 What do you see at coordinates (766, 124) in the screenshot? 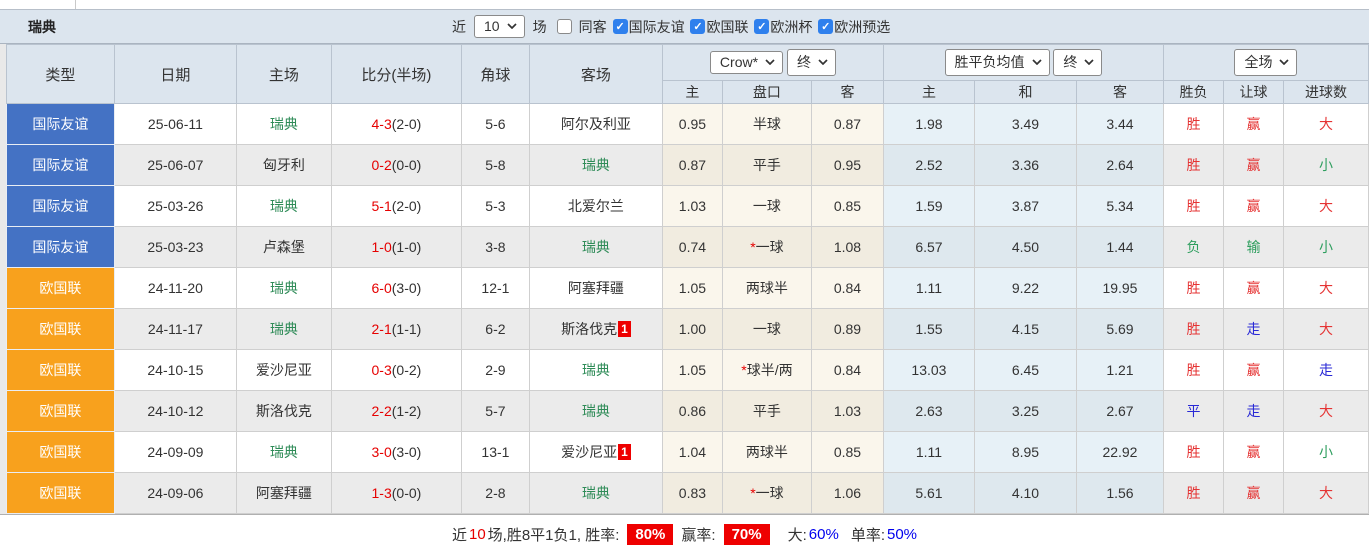
I see `handicap-cell: 半球` at bounding box center [766, 124].